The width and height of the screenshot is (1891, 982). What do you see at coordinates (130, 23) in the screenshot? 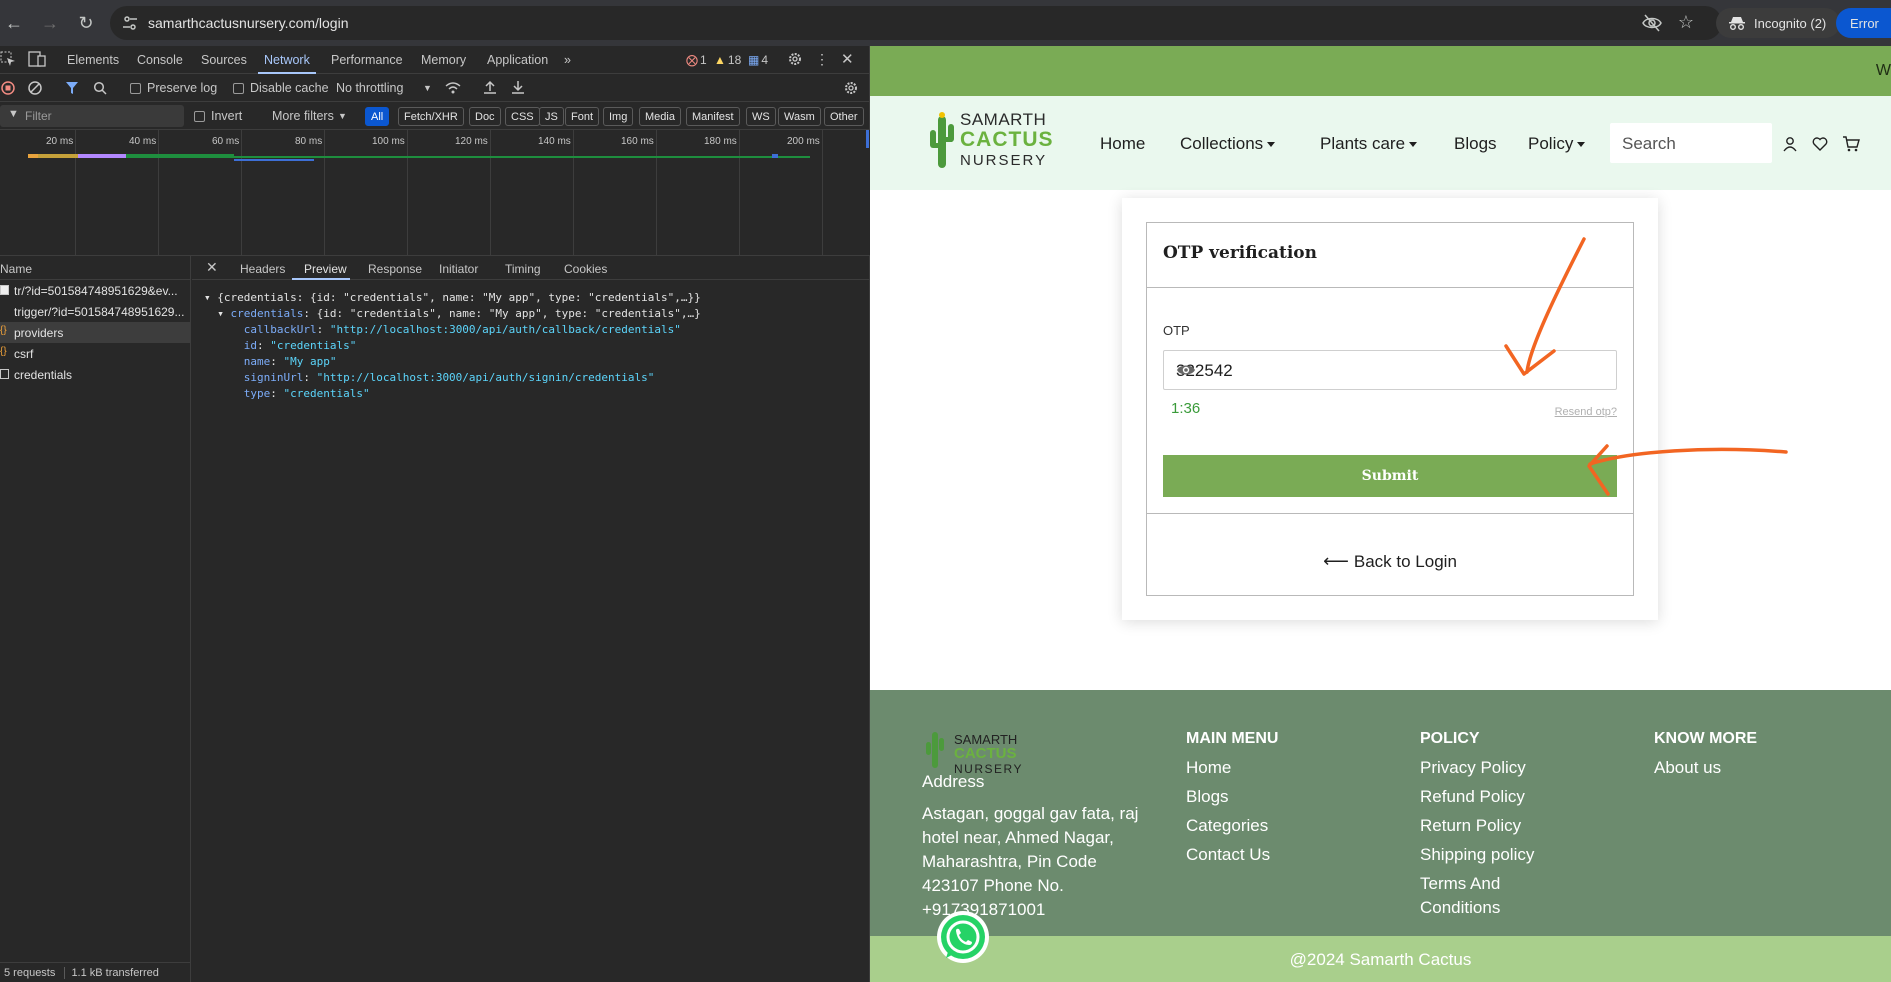
I see `site-info-icon` at bounding box center [130, 23].